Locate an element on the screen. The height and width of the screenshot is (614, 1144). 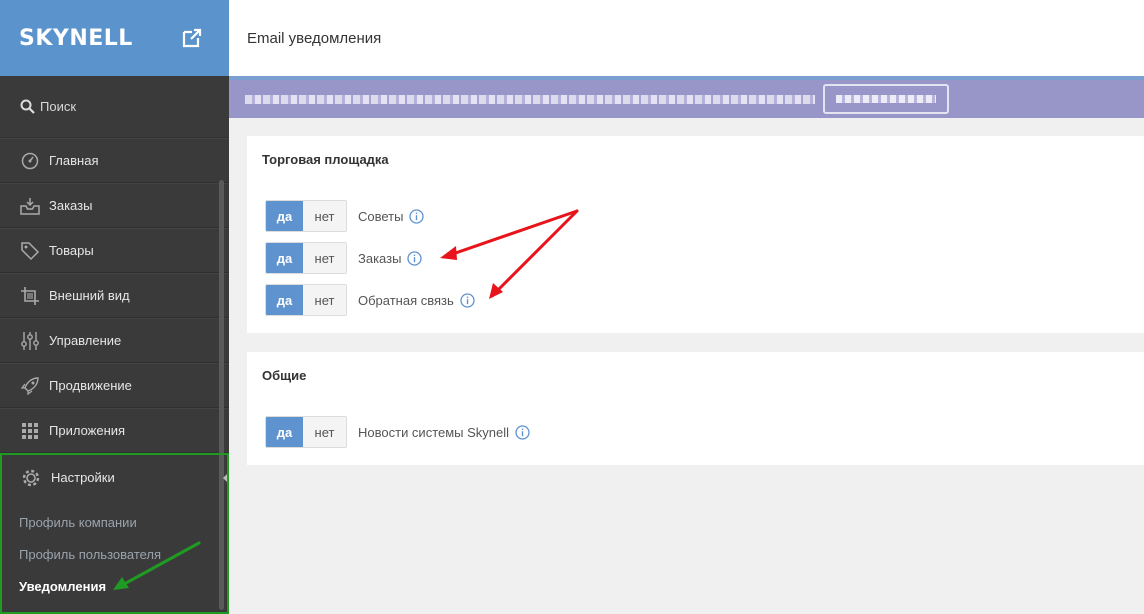
setting-row-tips: да нет Советы is located at coordinates (345, 216).